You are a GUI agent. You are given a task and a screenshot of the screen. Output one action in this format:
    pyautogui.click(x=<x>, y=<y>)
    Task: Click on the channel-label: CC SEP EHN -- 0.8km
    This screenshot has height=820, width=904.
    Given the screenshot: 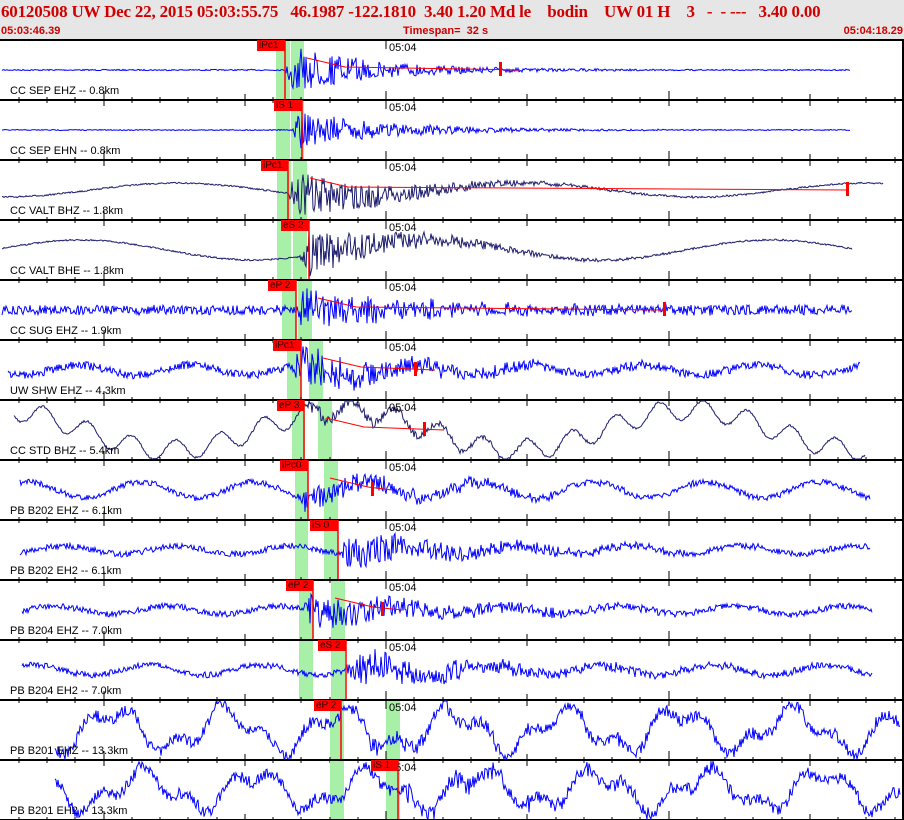 What is the action you would take?
    pyautogui.click(x=65, y=151)
    